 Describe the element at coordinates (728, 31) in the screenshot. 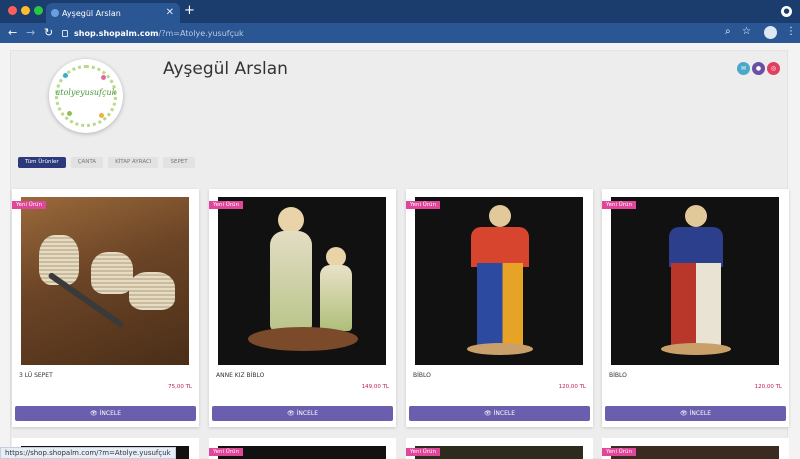

I see `search-icon: ⌕` at that location.